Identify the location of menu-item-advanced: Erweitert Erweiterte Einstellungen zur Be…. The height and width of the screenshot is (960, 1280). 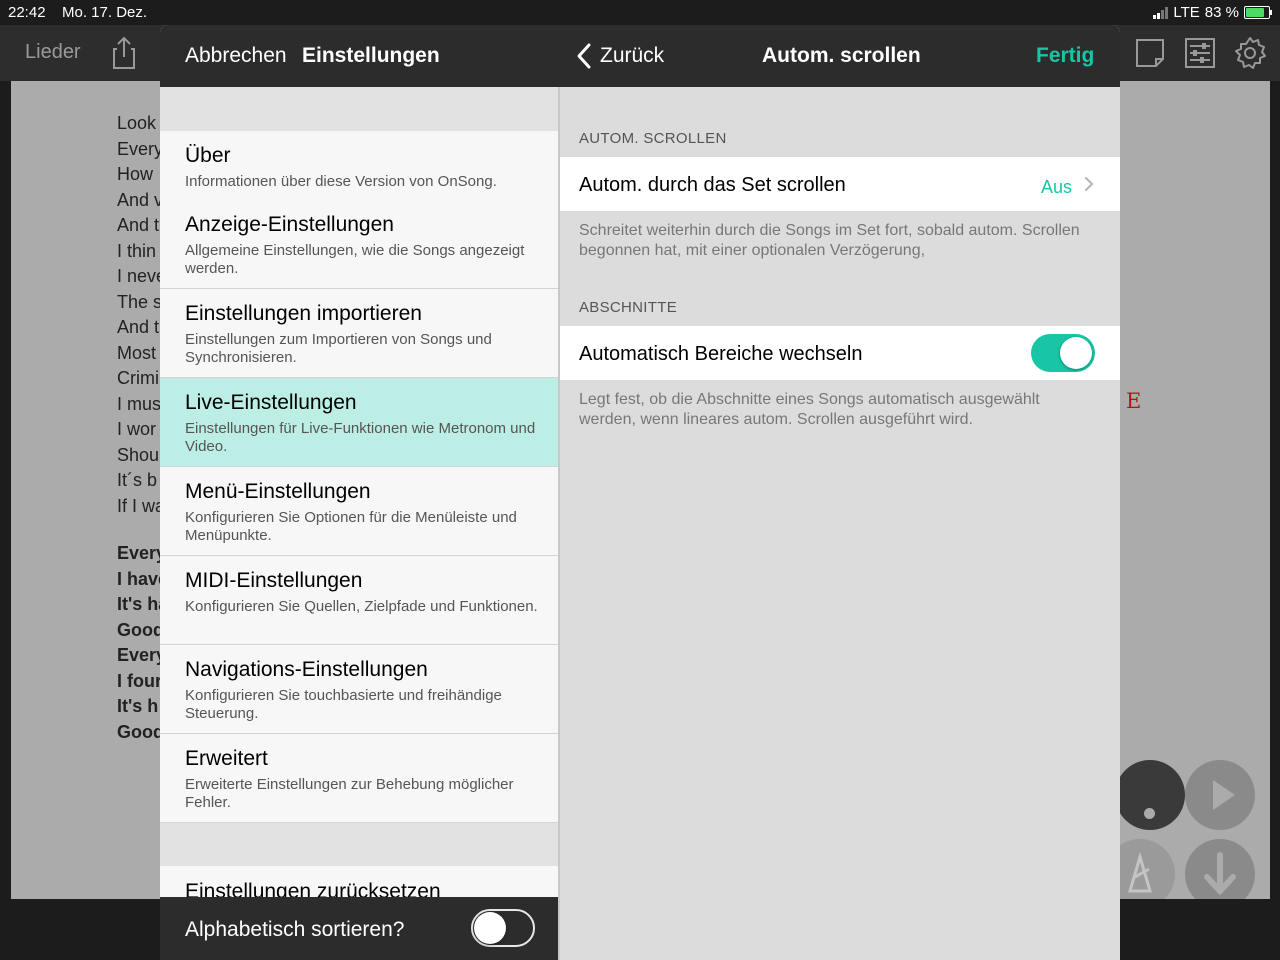
(359, 778).